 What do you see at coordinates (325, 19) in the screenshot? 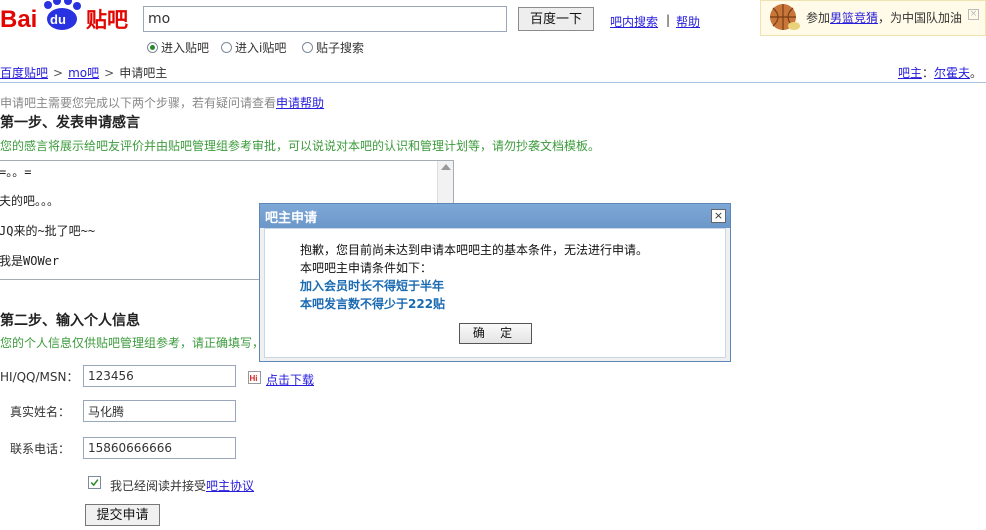
I see `search-input` at bounding box center [325, 19].